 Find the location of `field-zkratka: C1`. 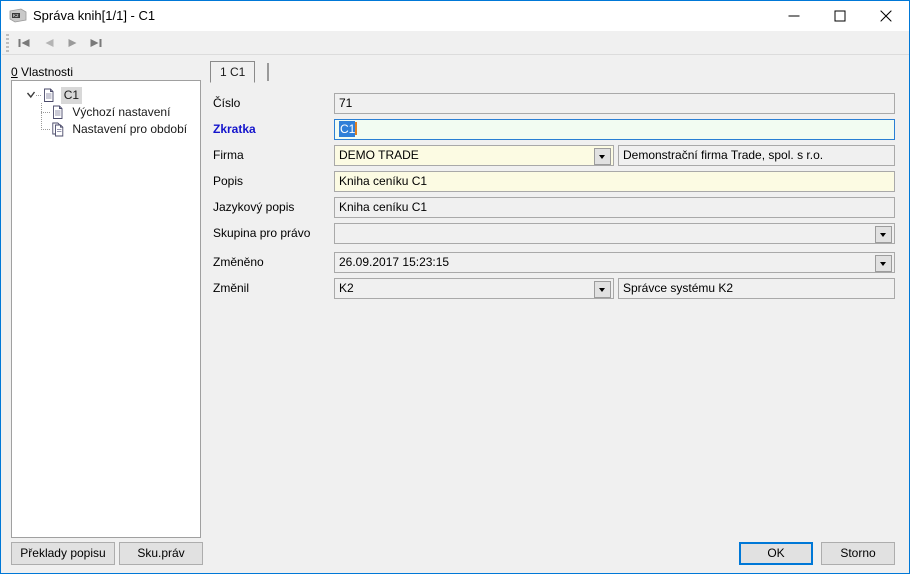

field-zkratka: C1 is located at coordinates (614, 129).